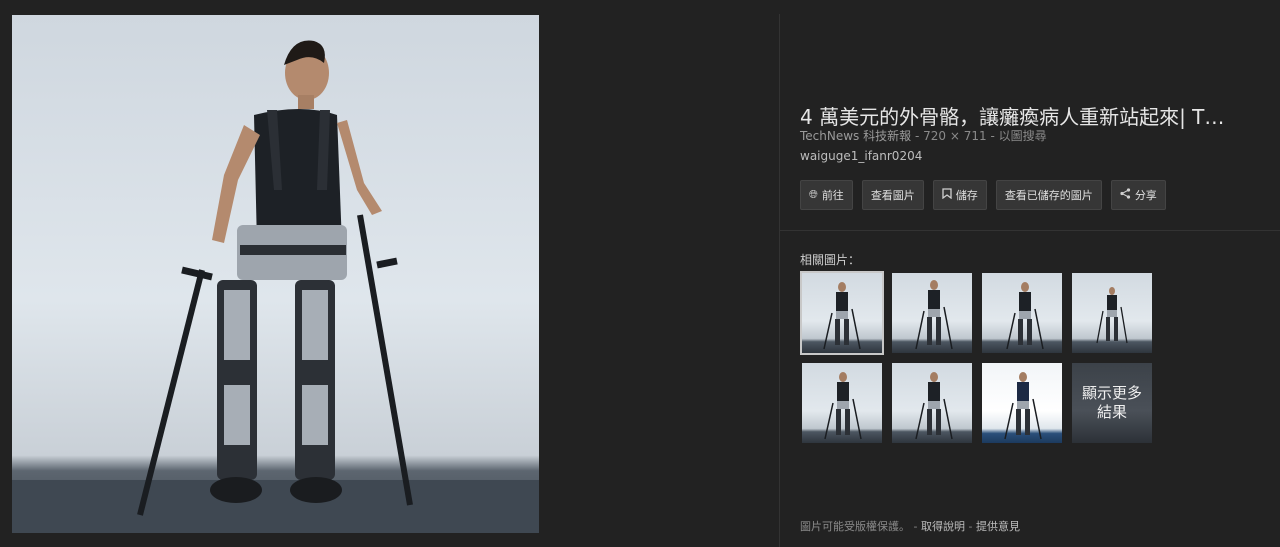 The height and width of the screenshot is (547, 1280). What do you see at coordinates (943, 526) in the screenshot?
I see `help-link: 取得說明` at bounding box center [943, 526].